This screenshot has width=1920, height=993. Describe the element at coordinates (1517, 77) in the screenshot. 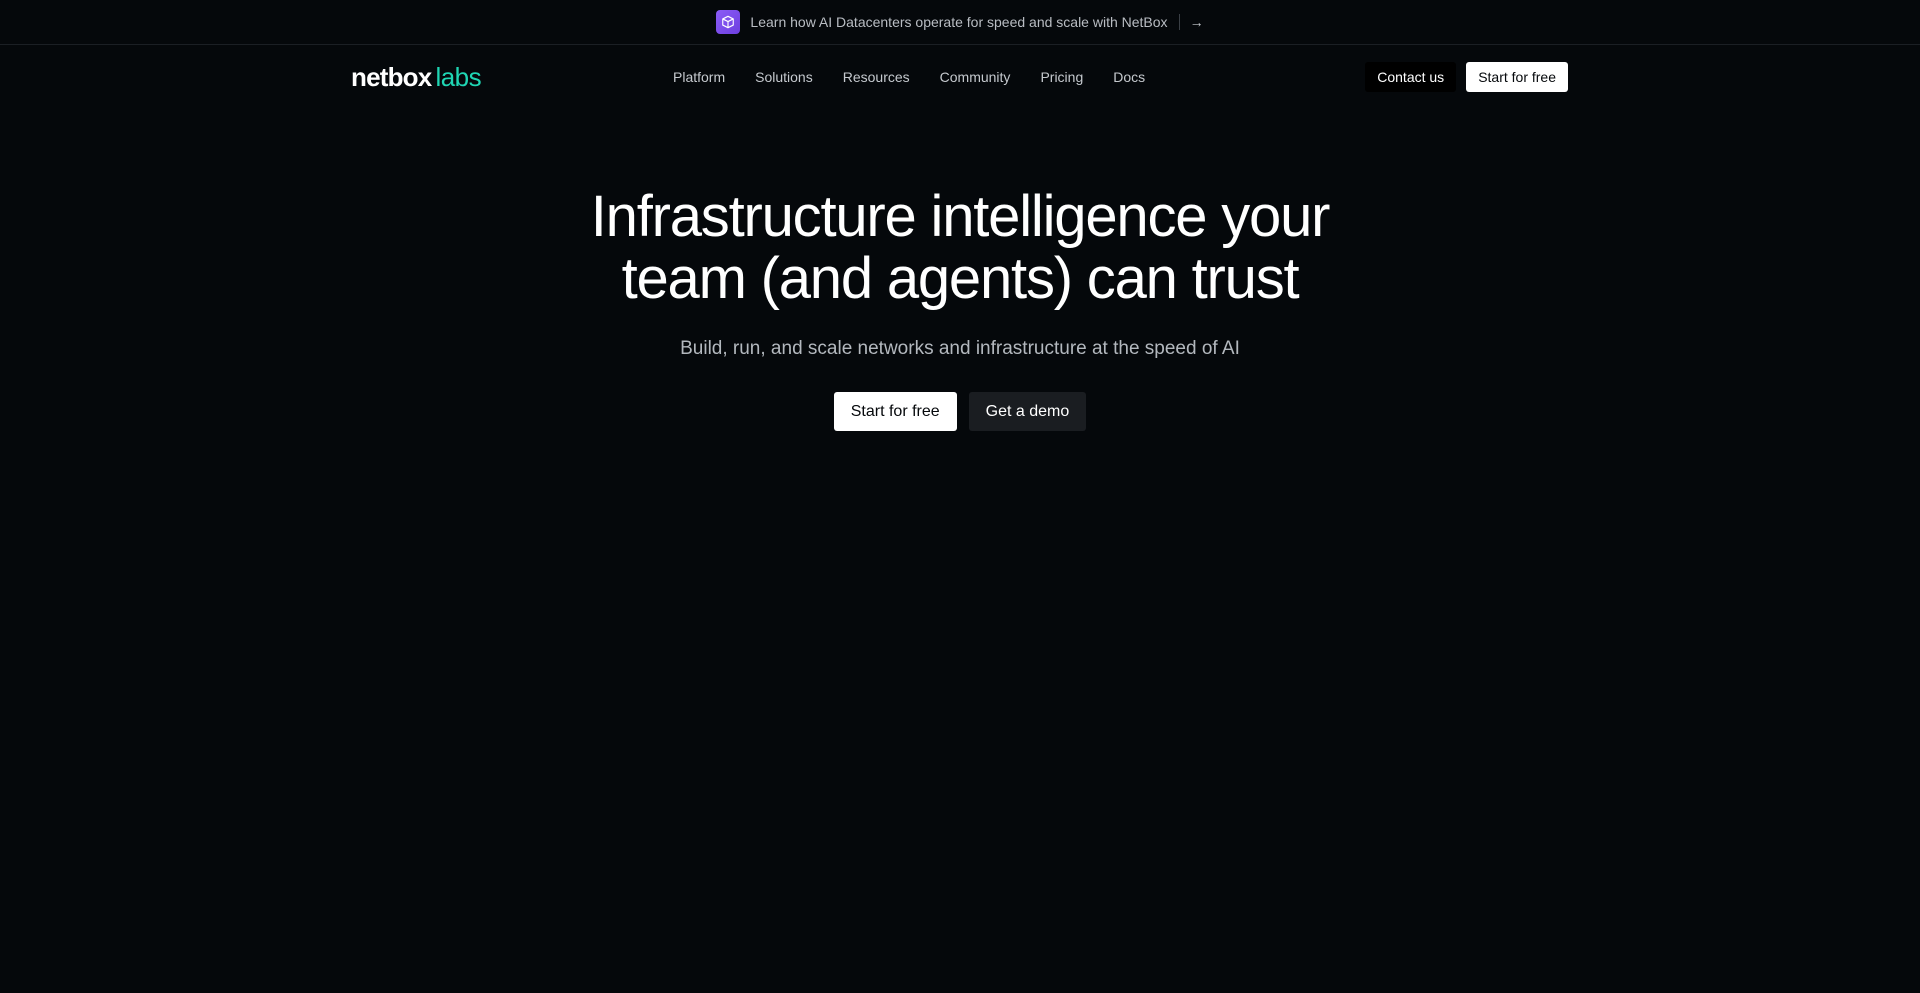

I see `nav-start-free-button: Start for free` at that location.